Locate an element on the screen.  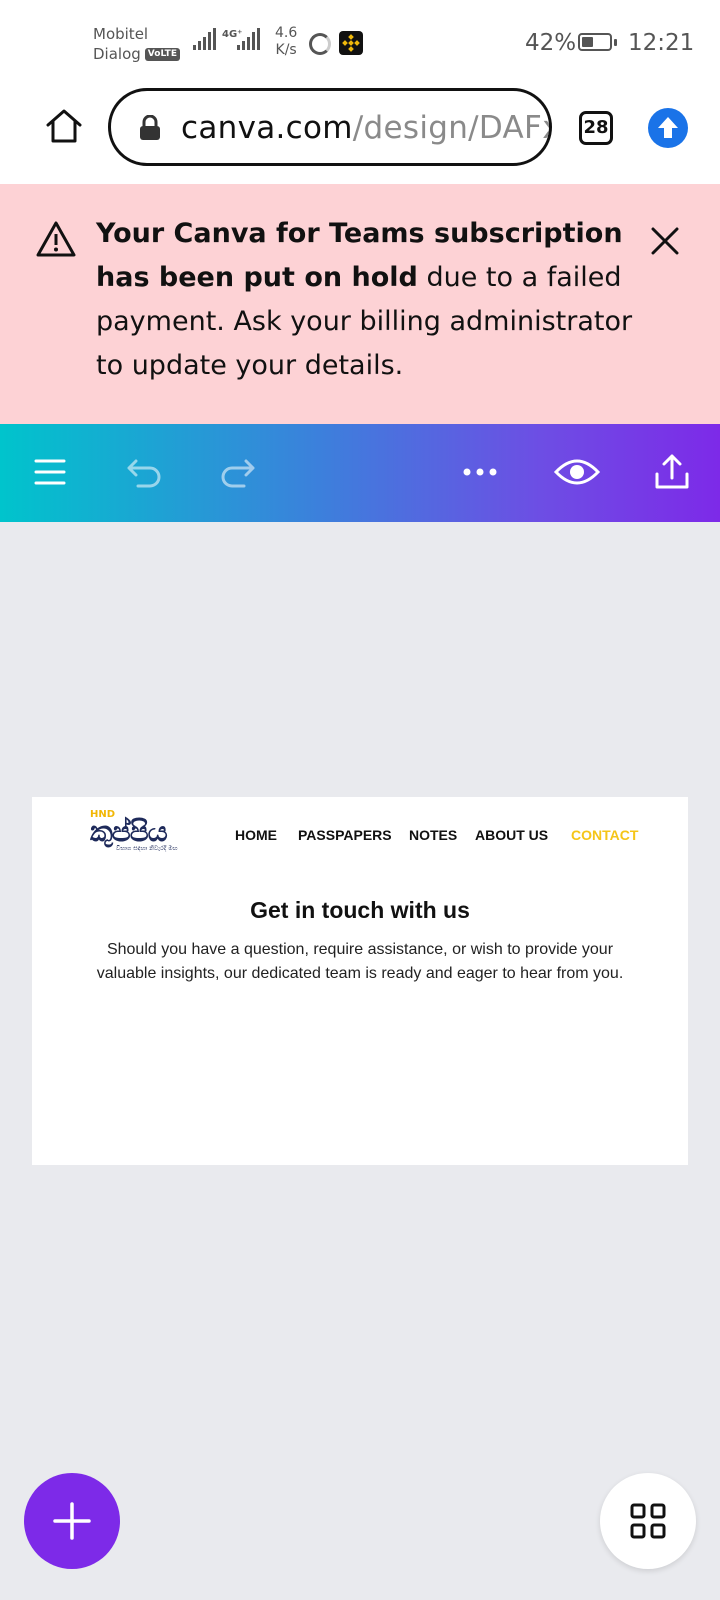
signal-strength-icon is located at coordinates (204, 39).